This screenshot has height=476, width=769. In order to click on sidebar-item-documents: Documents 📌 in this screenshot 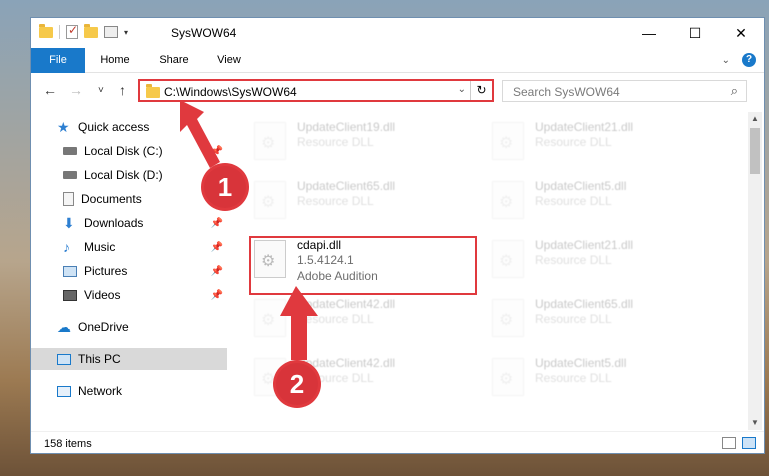, I will do `click(129, 199)`.